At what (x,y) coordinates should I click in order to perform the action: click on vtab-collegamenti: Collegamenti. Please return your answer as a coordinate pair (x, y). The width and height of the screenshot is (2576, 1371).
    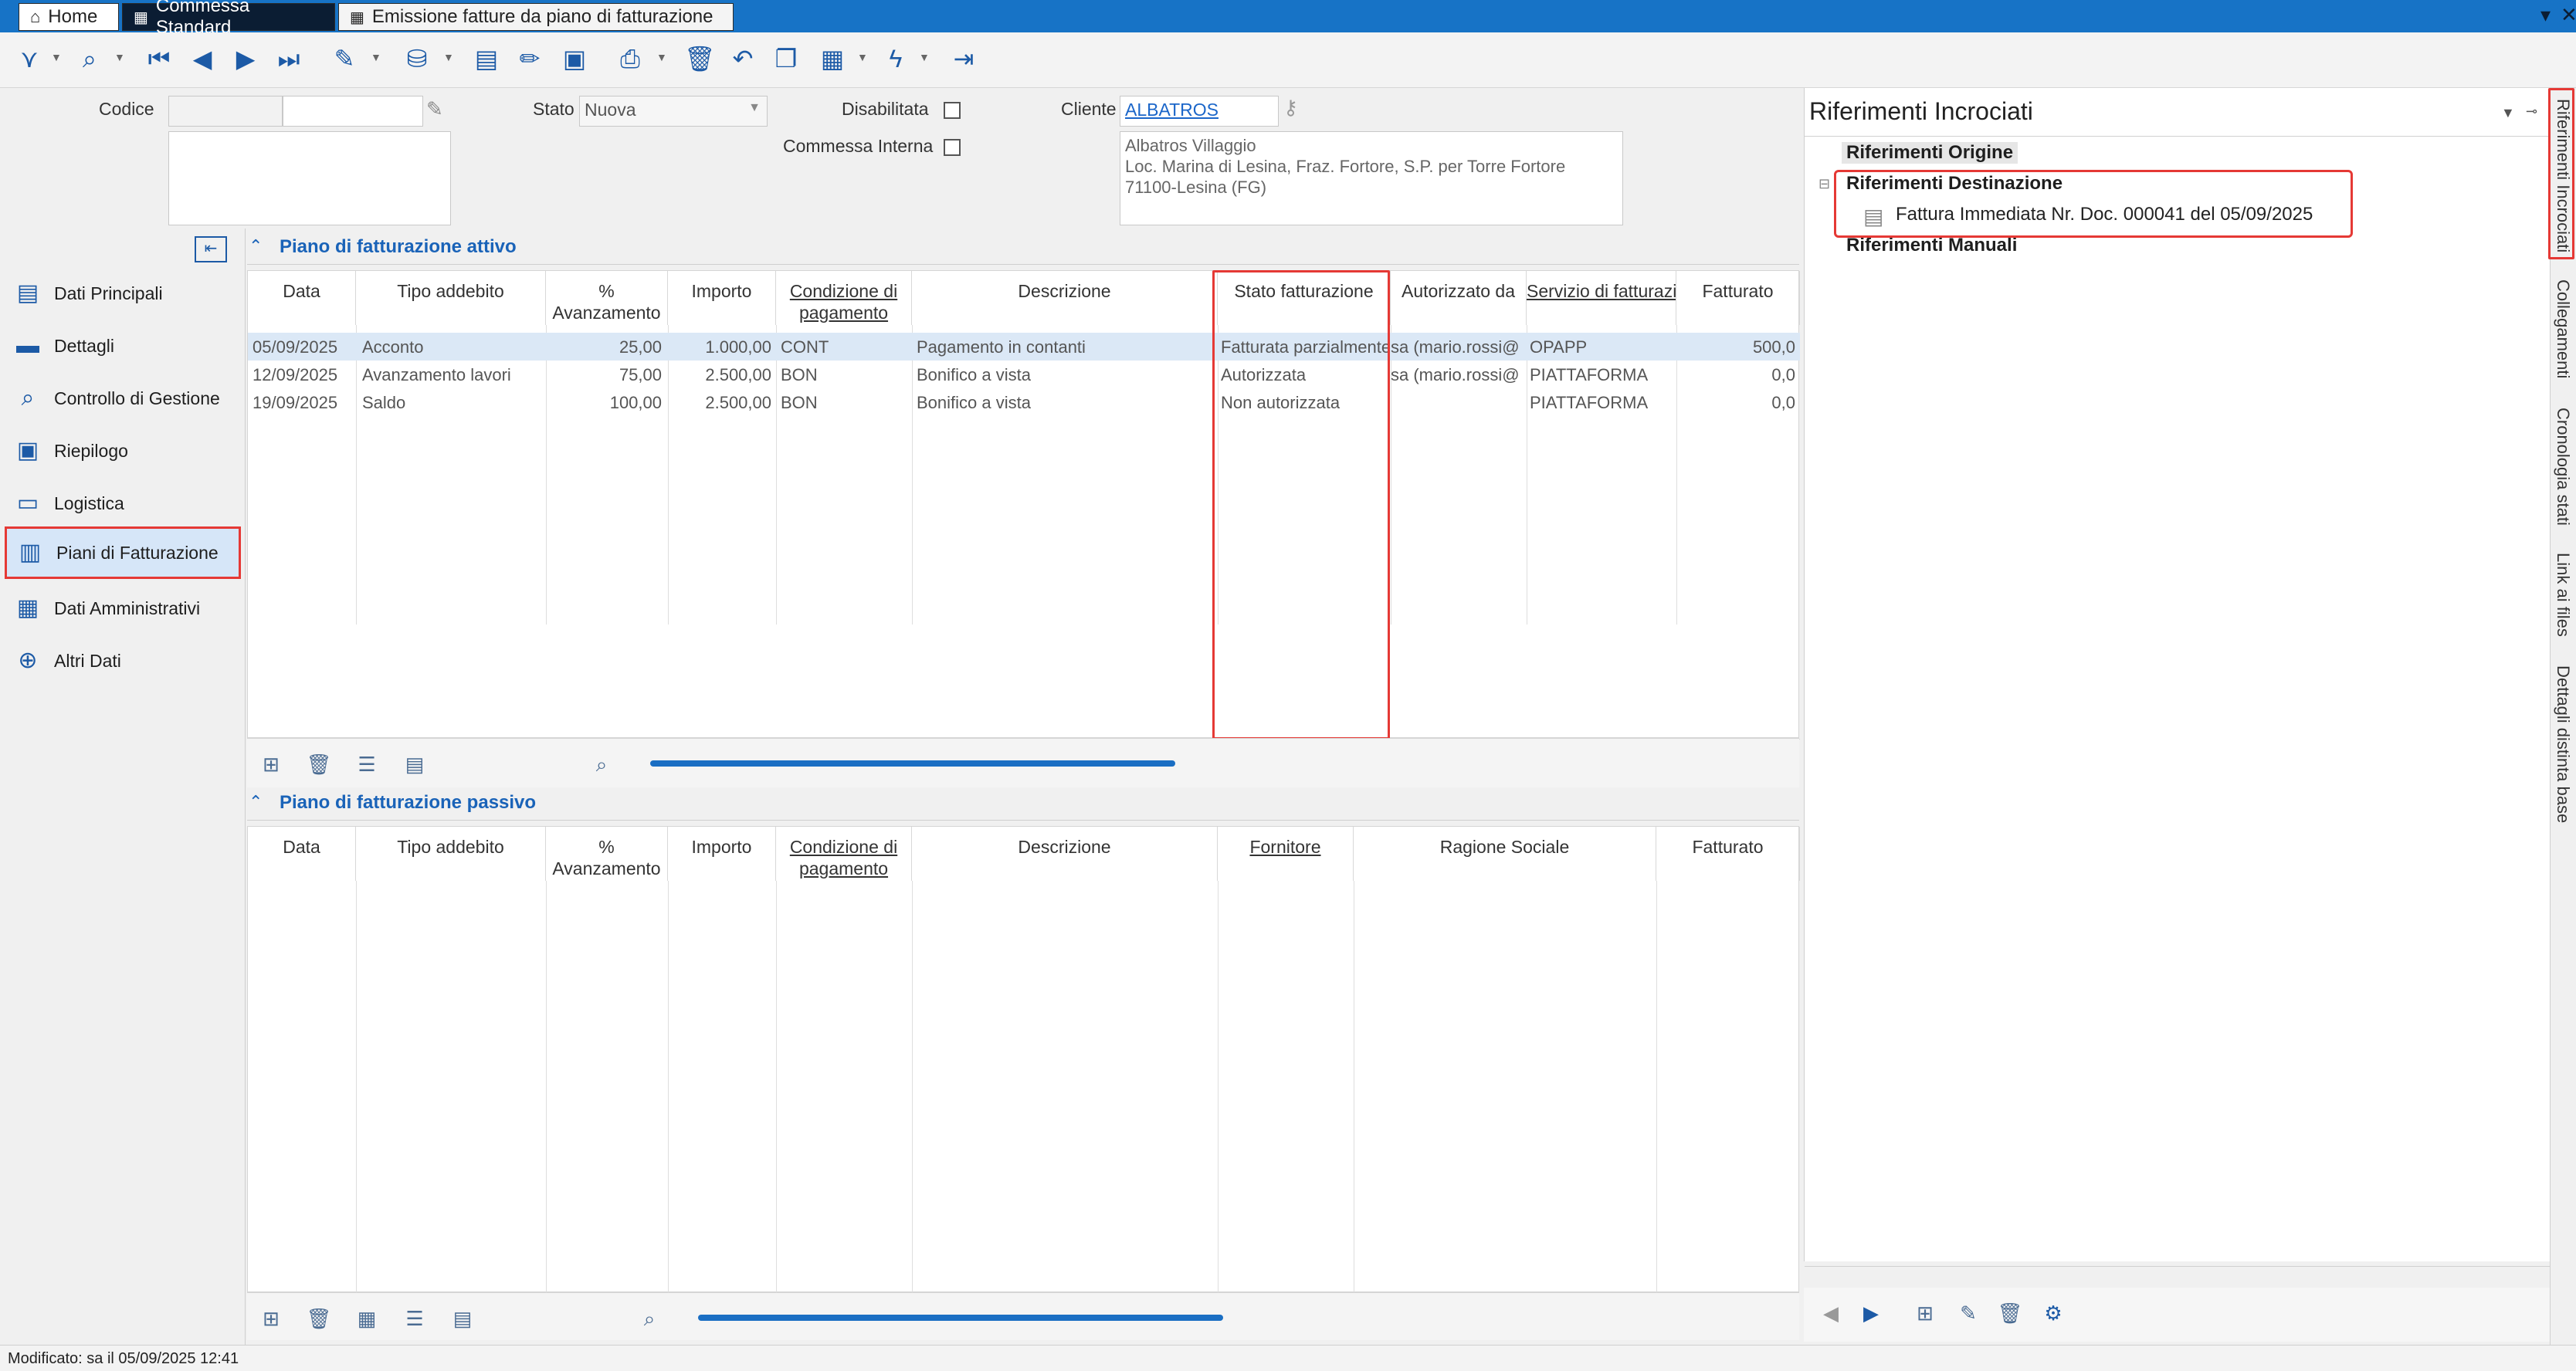
    Looking at the image, I should click on (2563, 328).